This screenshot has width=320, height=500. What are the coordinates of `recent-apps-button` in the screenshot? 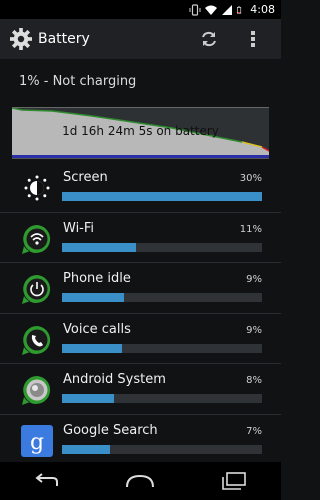 It's located at (234, 481).